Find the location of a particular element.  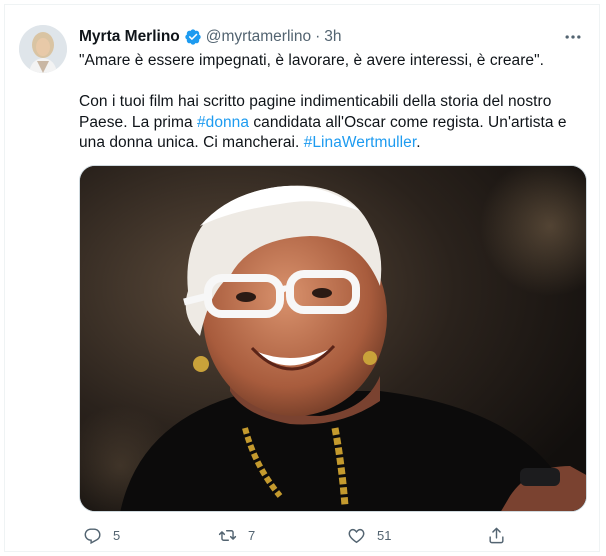

tweet-actions: 5 7 51 is located at coordinates (309, 535).